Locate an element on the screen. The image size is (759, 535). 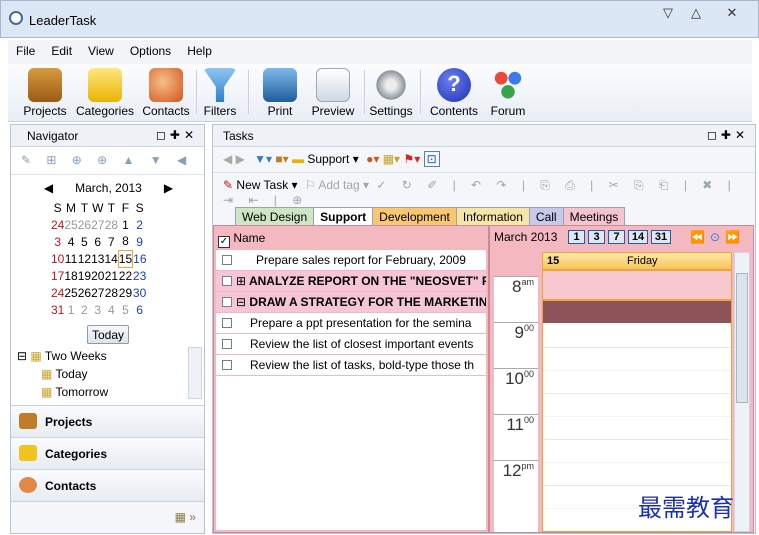
day-cell-selected: 15 is located at coordinates (125, 258).